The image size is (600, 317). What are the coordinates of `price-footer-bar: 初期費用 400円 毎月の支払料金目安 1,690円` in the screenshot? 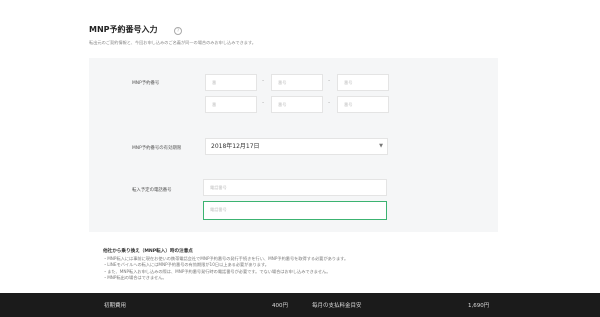 It's located at (300, 305).